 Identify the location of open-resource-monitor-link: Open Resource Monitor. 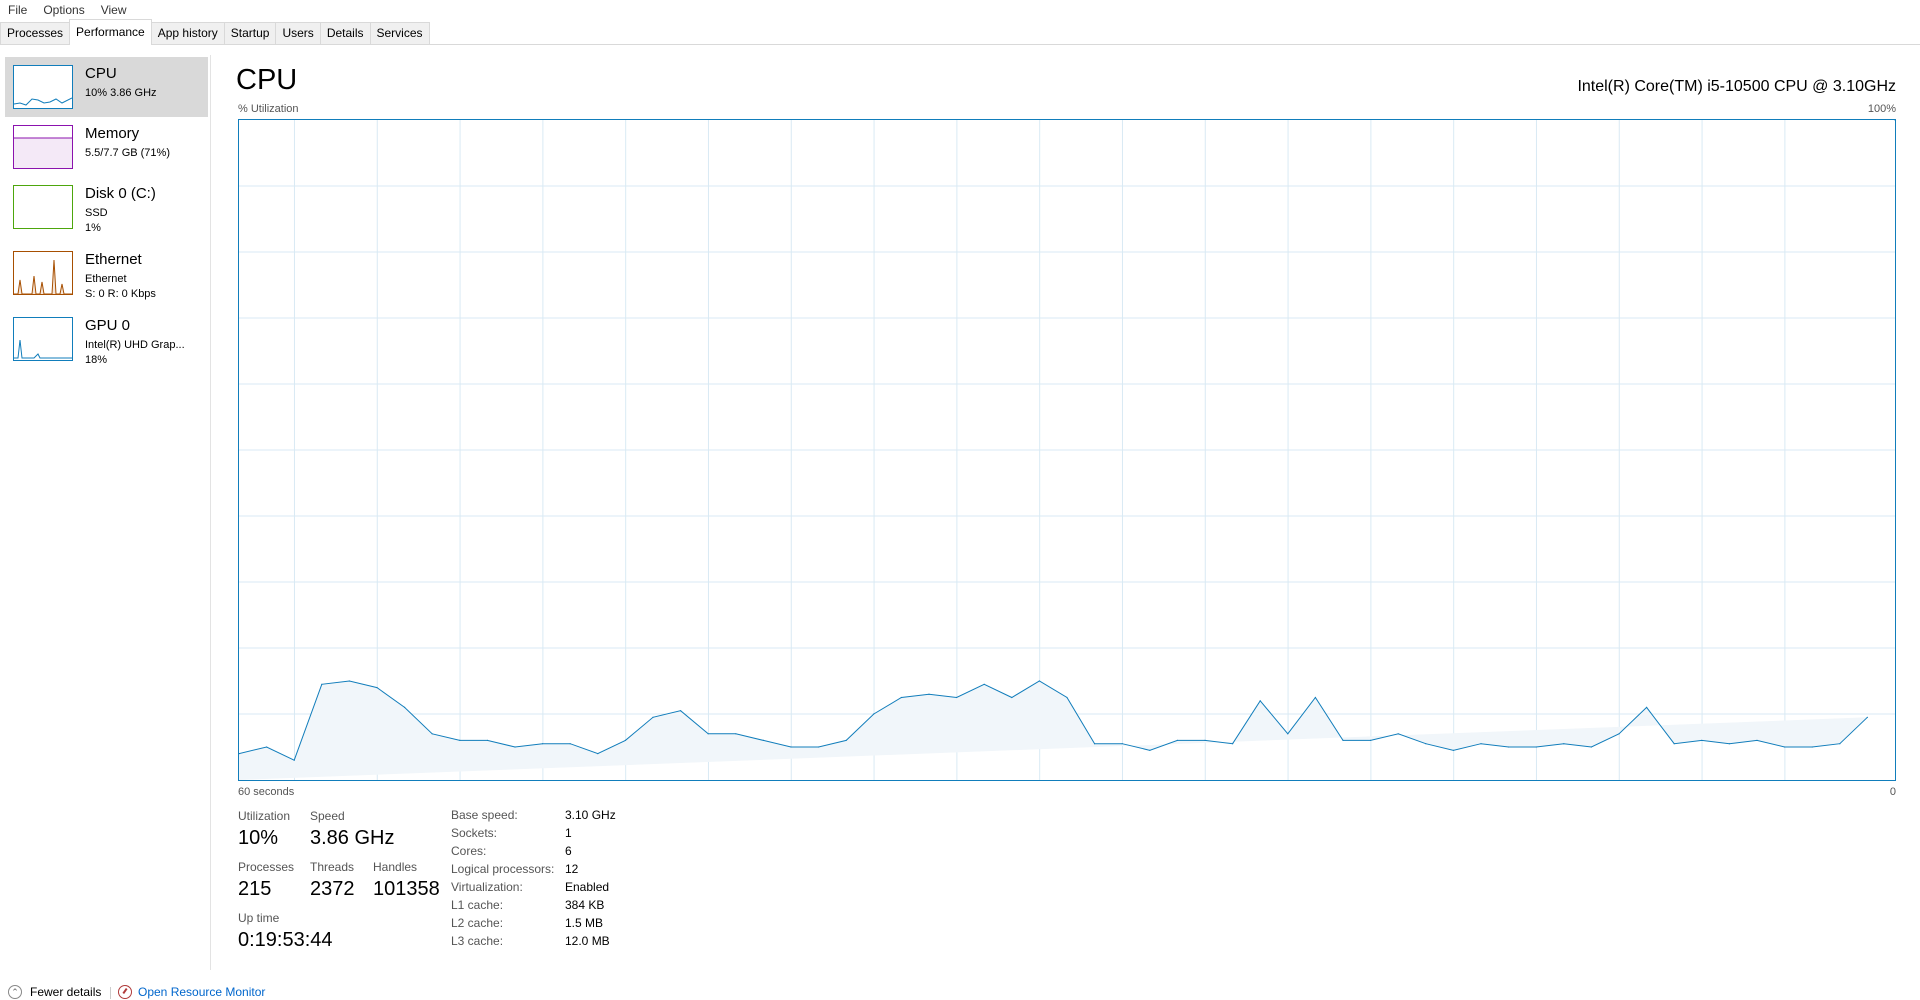
(191, 992).